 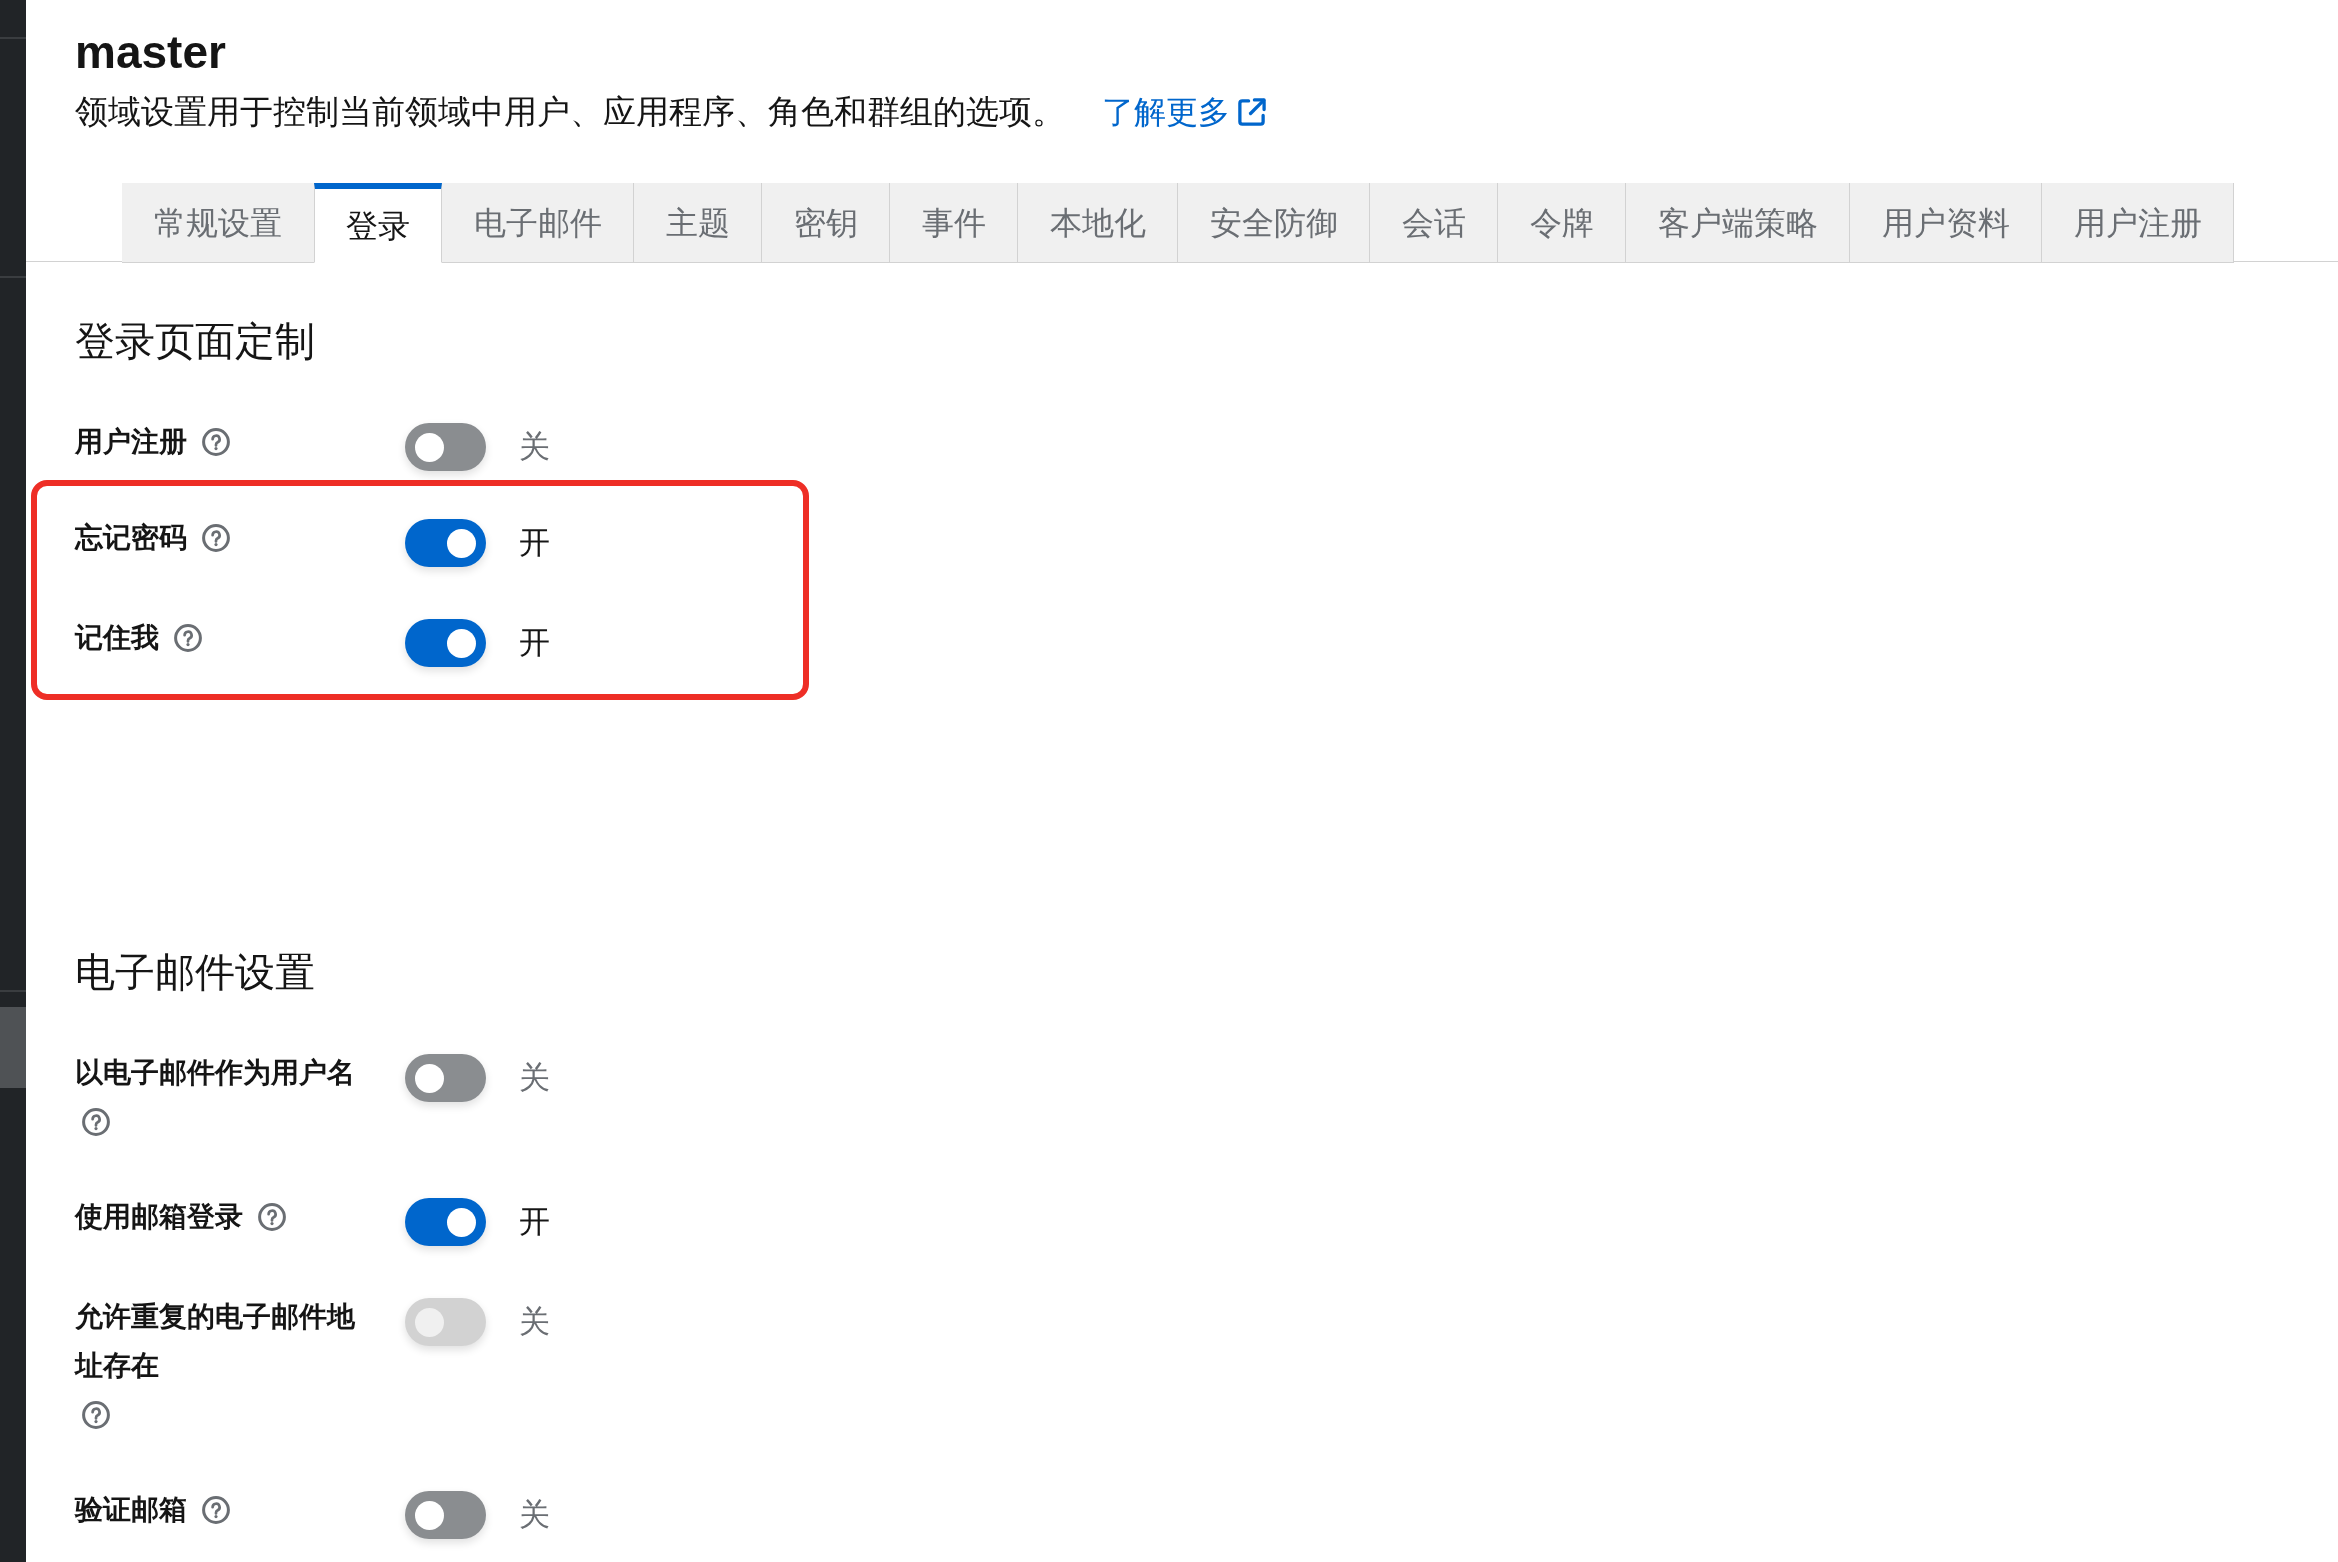 What do you see at coordinates (151, 52) in the screenshot?
I see `realm-title: master` at bounding box center [151, 52].